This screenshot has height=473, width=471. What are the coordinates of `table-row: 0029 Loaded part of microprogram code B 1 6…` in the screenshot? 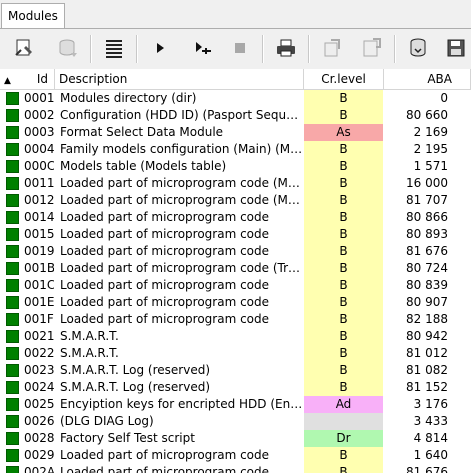 It's located at (235, 455).